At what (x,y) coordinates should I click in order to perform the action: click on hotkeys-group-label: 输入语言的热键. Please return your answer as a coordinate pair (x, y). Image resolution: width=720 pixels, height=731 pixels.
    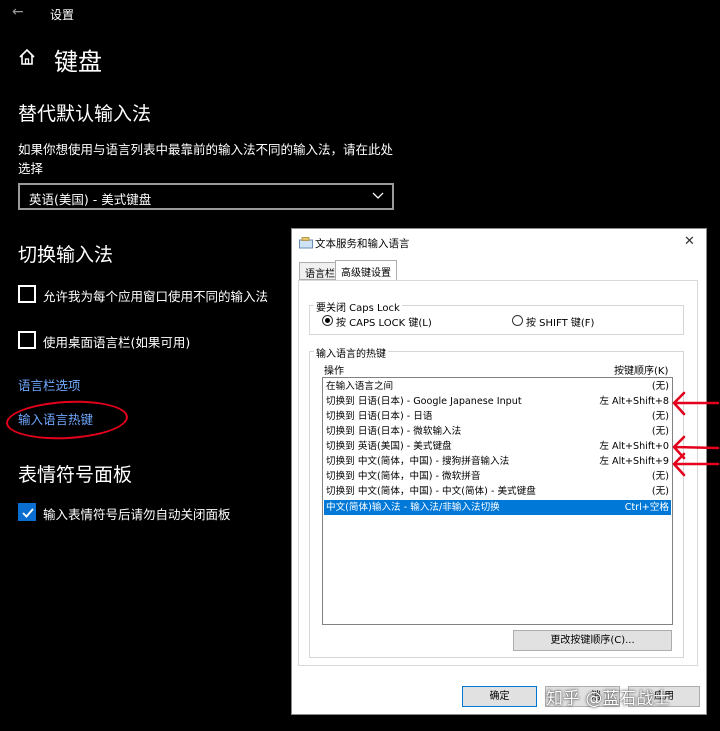
    Looking at the image, I should click on (351, 352).